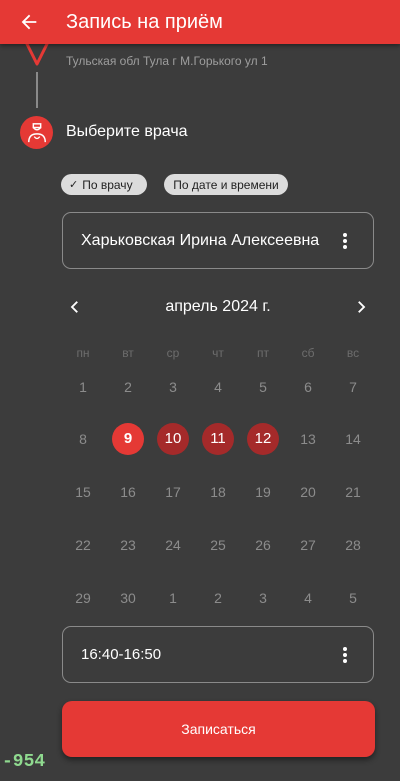 The width and height of the screenshot is (400, 781). I want to click on doctor-name: Харьковская Ирина Алексеевна, so click(200, 240).